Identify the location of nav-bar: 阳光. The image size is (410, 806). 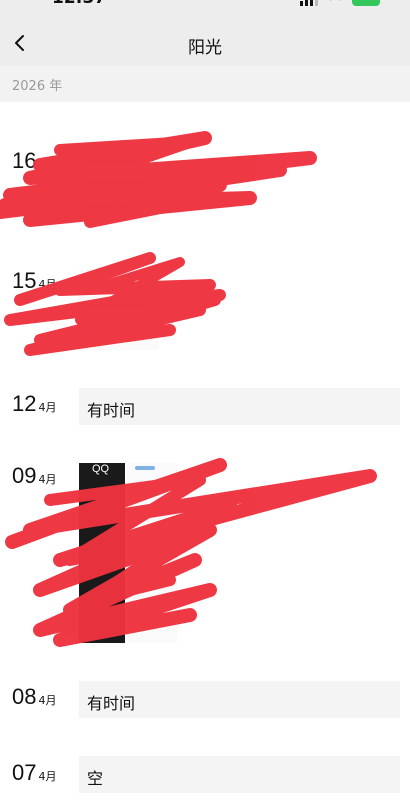
(205, 43).